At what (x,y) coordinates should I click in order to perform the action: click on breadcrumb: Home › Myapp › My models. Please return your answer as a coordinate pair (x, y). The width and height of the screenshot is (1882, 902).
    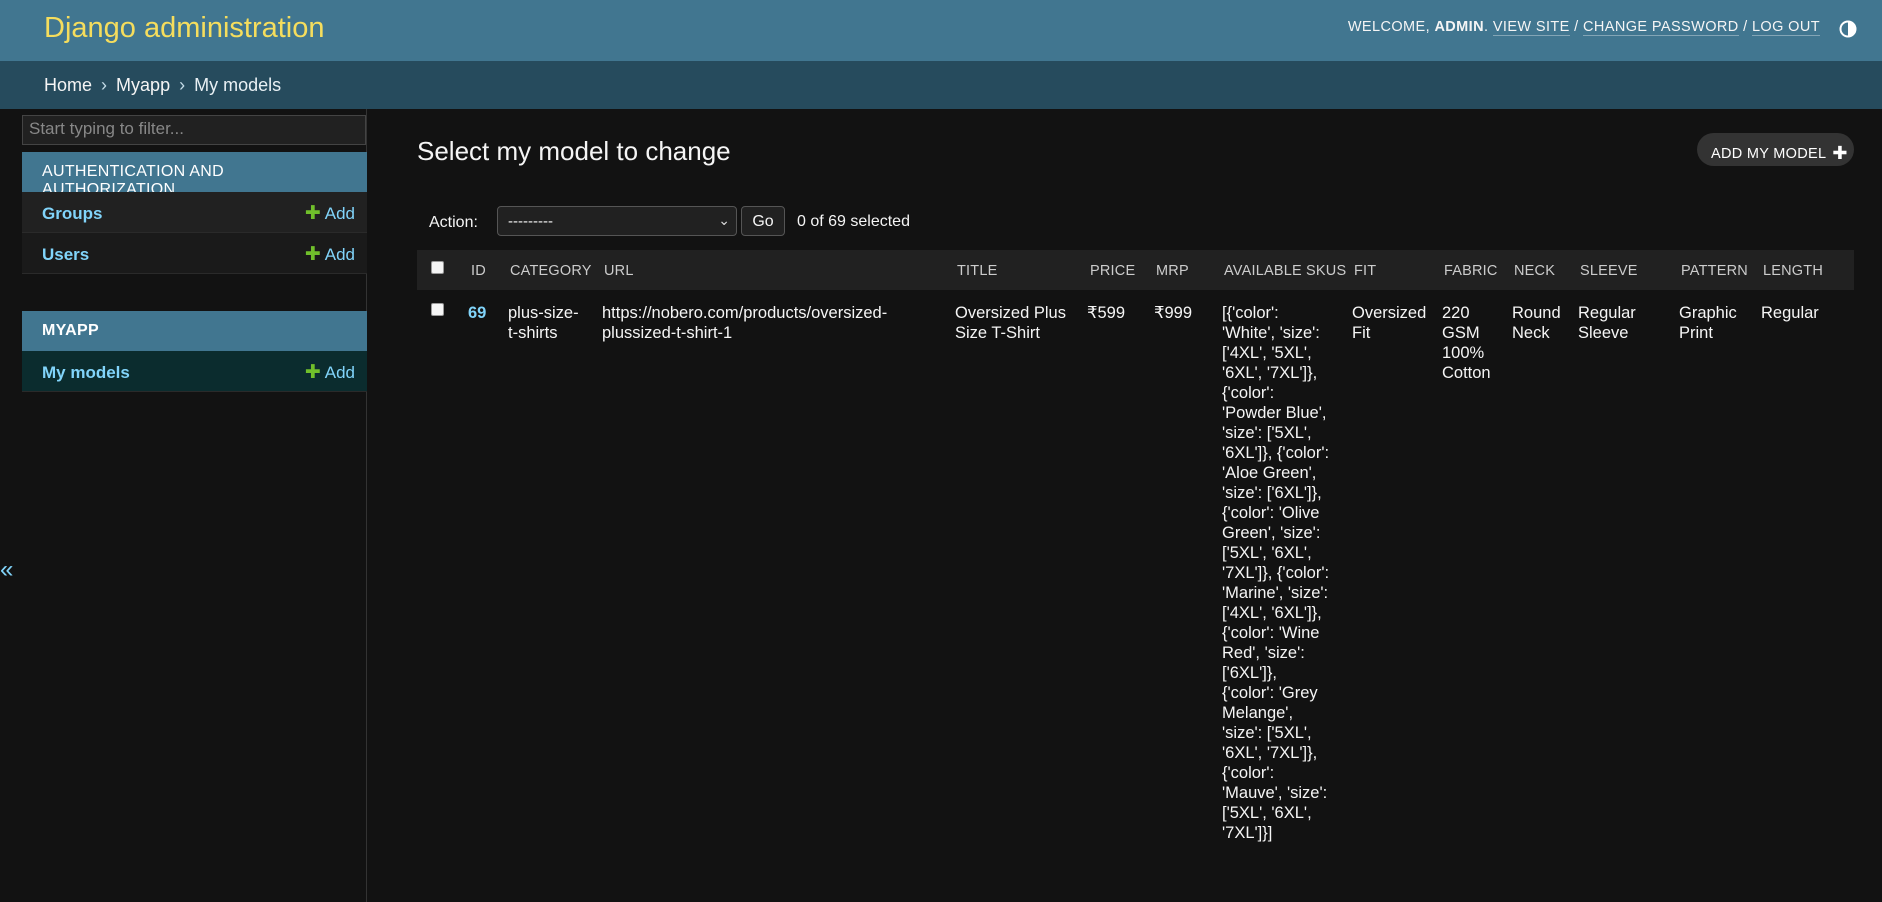
    Looking at the image, I should click on (941, 85).